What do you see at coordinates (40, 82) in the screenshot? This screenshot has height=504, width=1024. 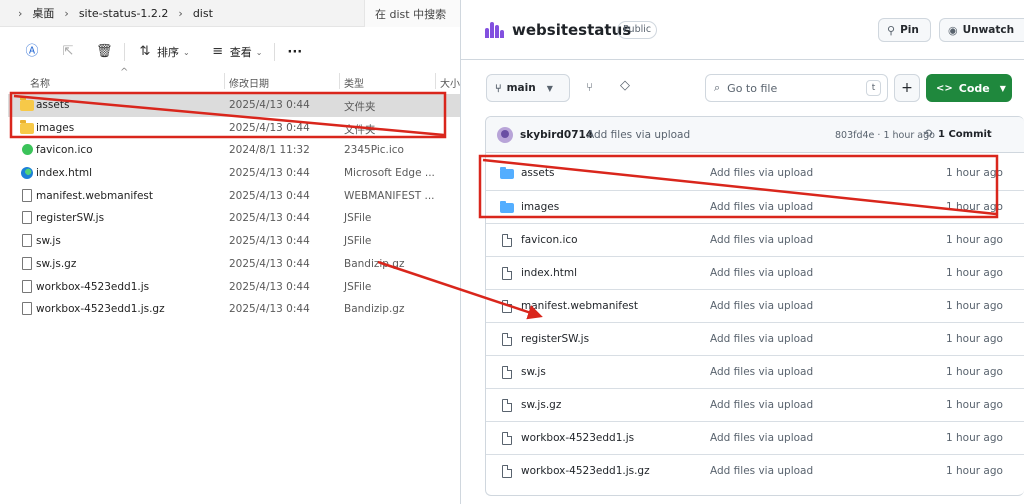 I see `column-header-name: 名称` at bounding box center [40, 82].